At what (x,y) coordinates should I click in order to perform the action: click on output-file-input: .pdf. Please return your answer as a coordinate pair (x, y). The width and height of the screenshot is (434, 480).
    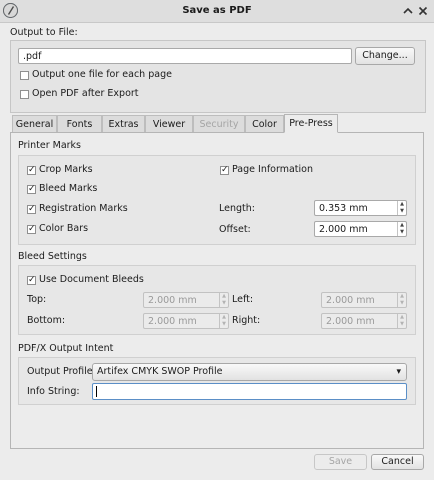
    Looking at the image, I should click on (185, 56).